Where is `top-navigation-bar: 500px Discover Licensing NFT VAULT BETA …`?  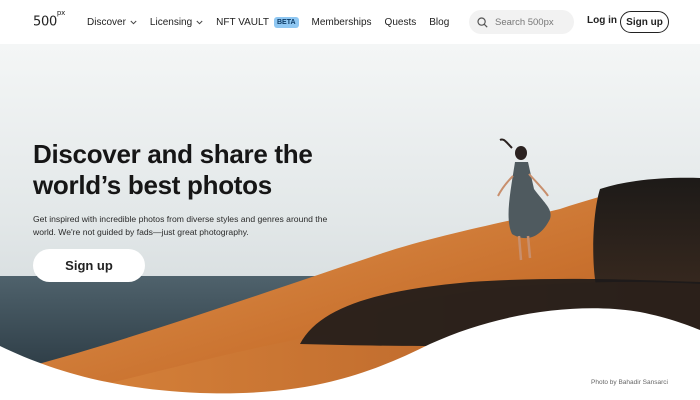 top-navigation-bar: 500px Discover Licensing NFT VAULT BETA … is located at coordinates (350, 22).